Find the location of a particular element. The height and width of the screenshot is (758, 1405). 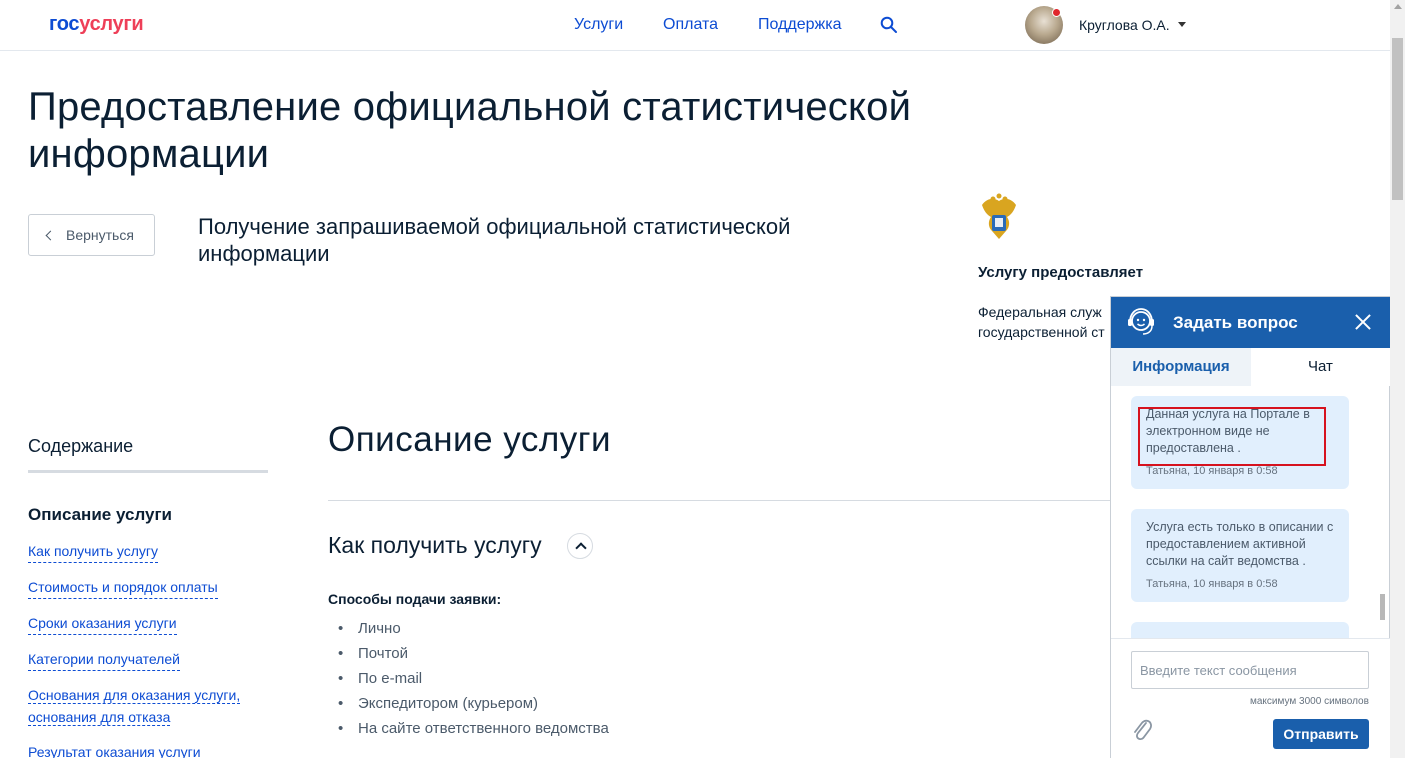

scroll-up-arrow-icon is located at coordinates (1398, 6).